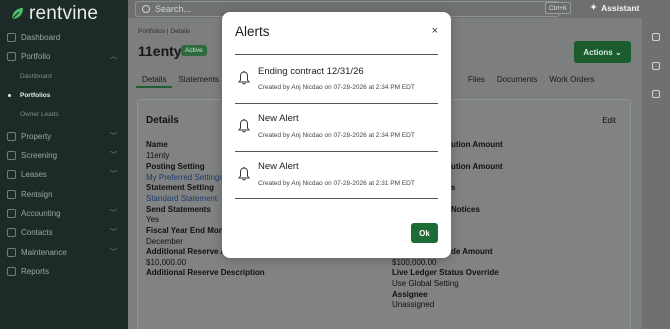  What do you see at coordinates (410, 294) in the screenshot?
I see `field-label: Assignee` at bounding box center [410, 294].